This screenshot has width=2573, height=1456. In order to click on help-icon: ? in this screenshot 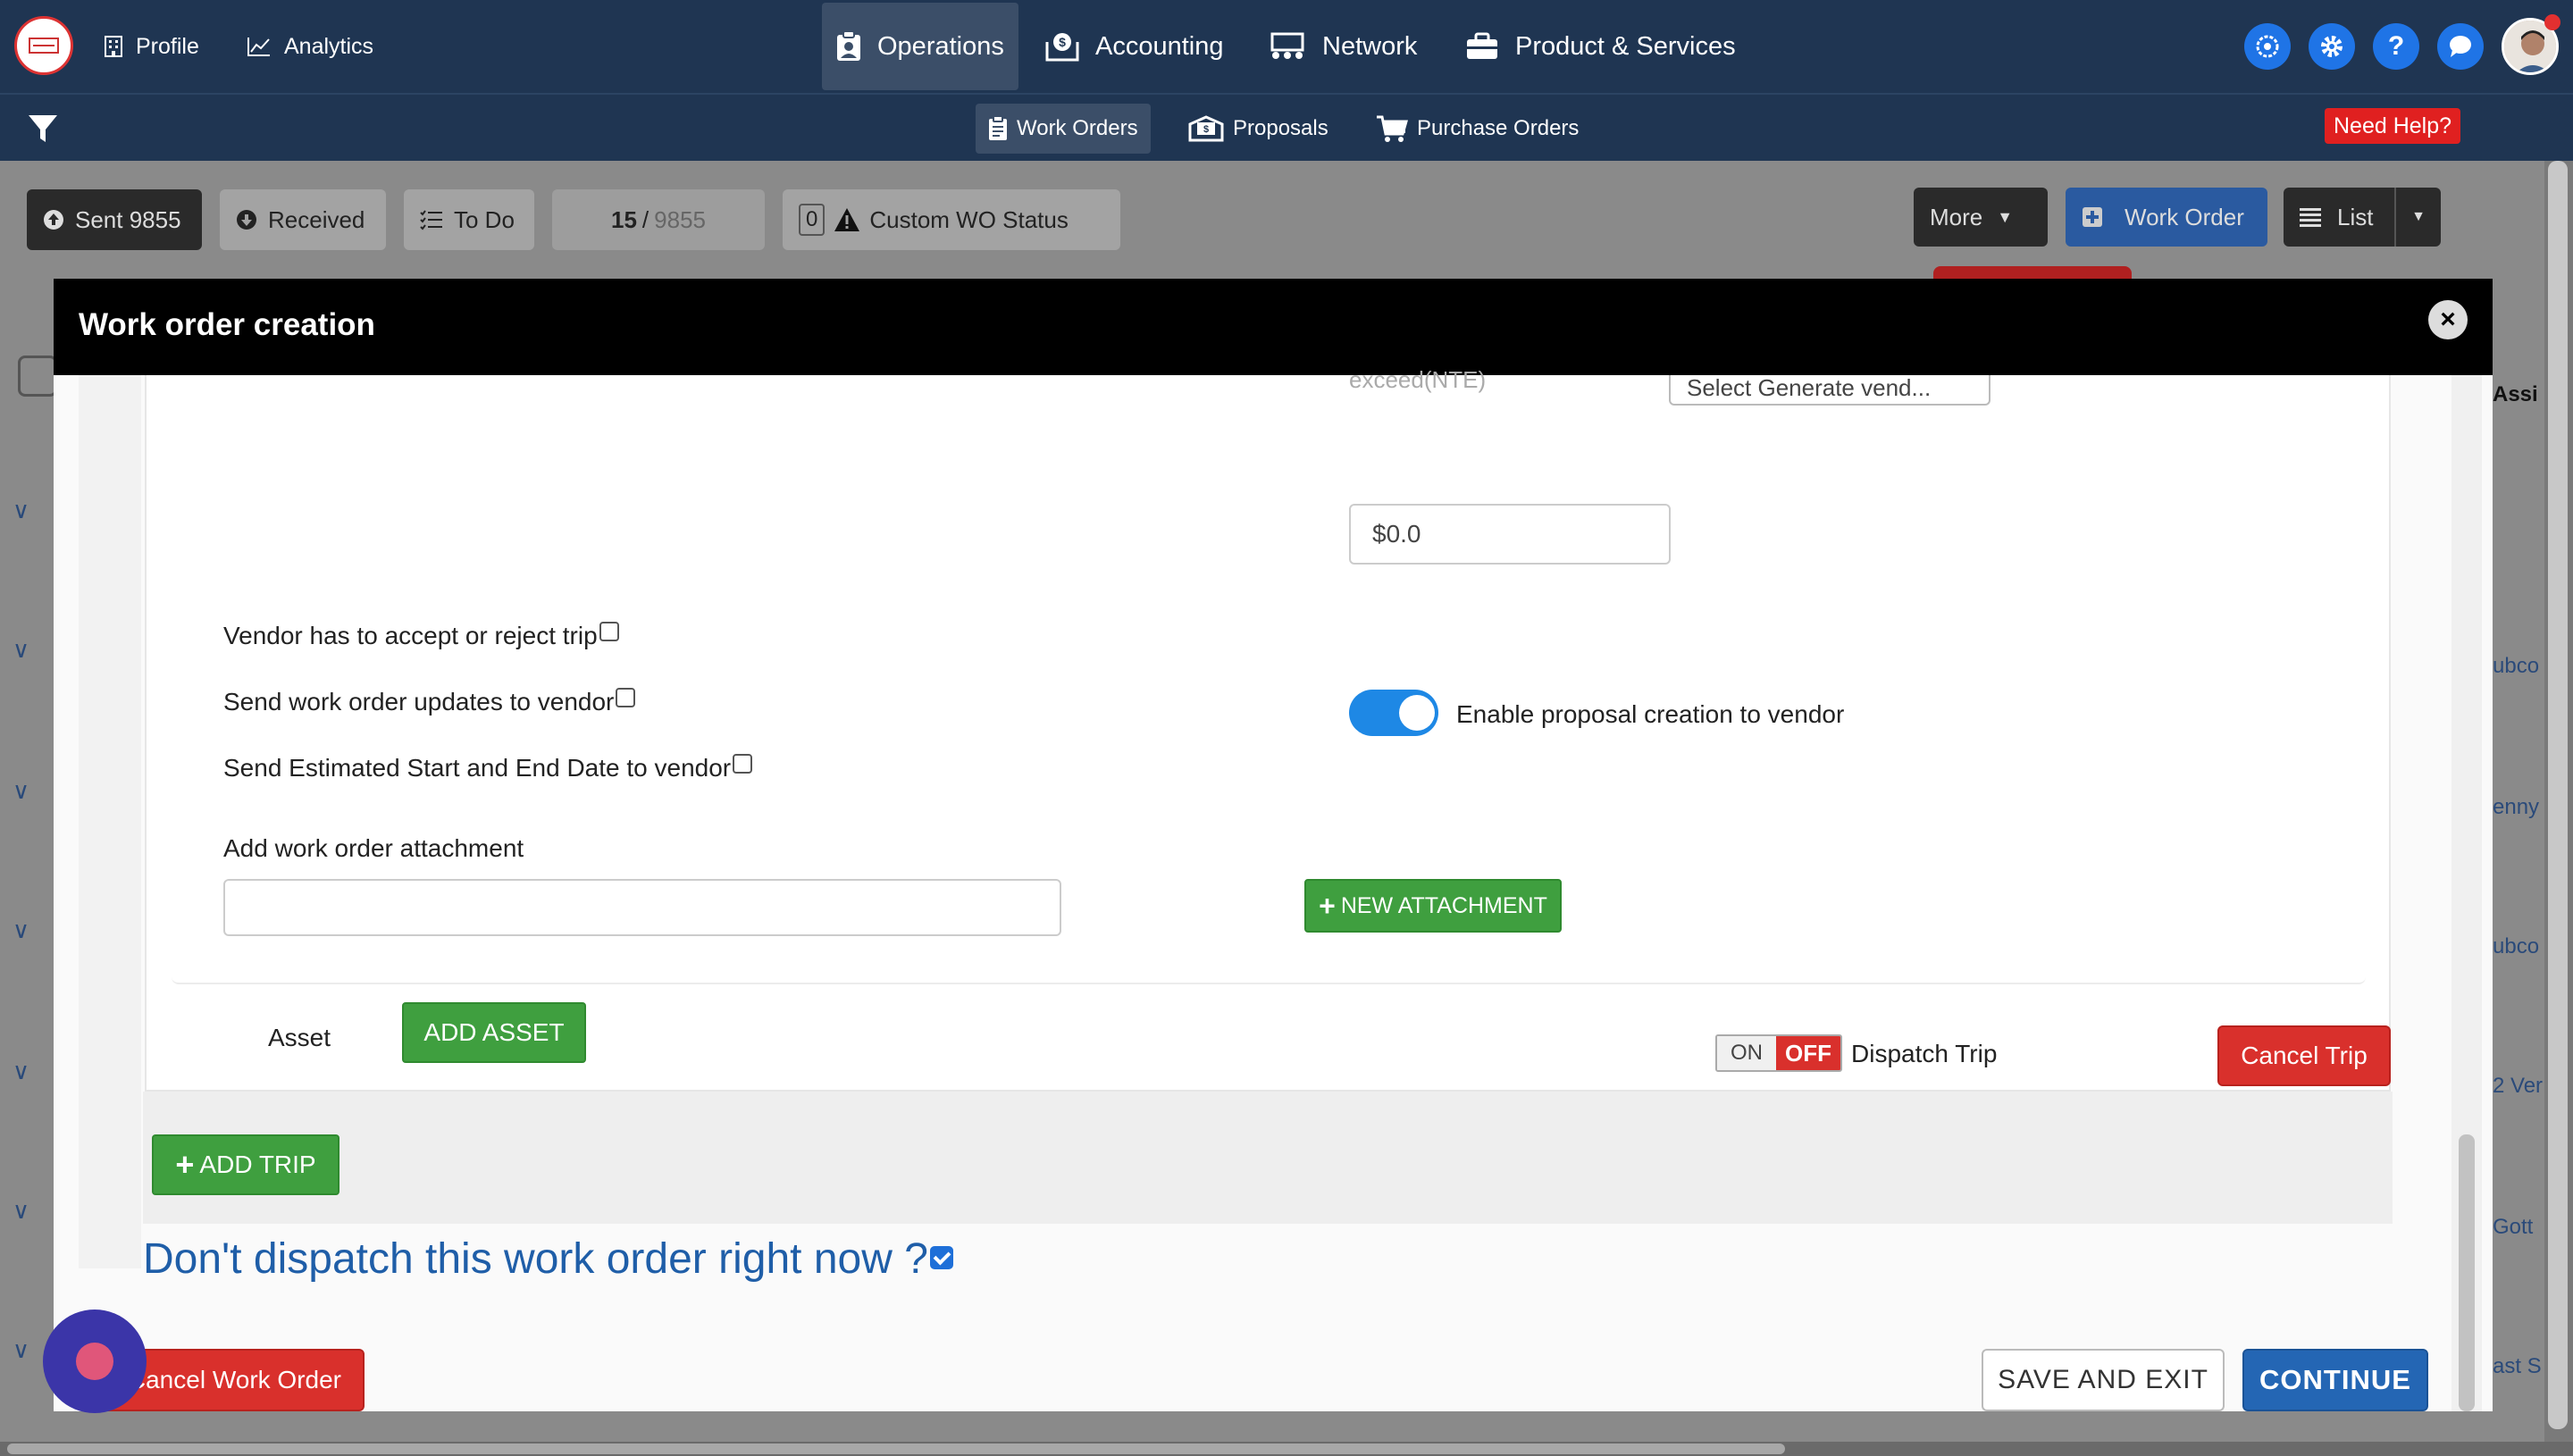, I will do `click(2396, 46)`.